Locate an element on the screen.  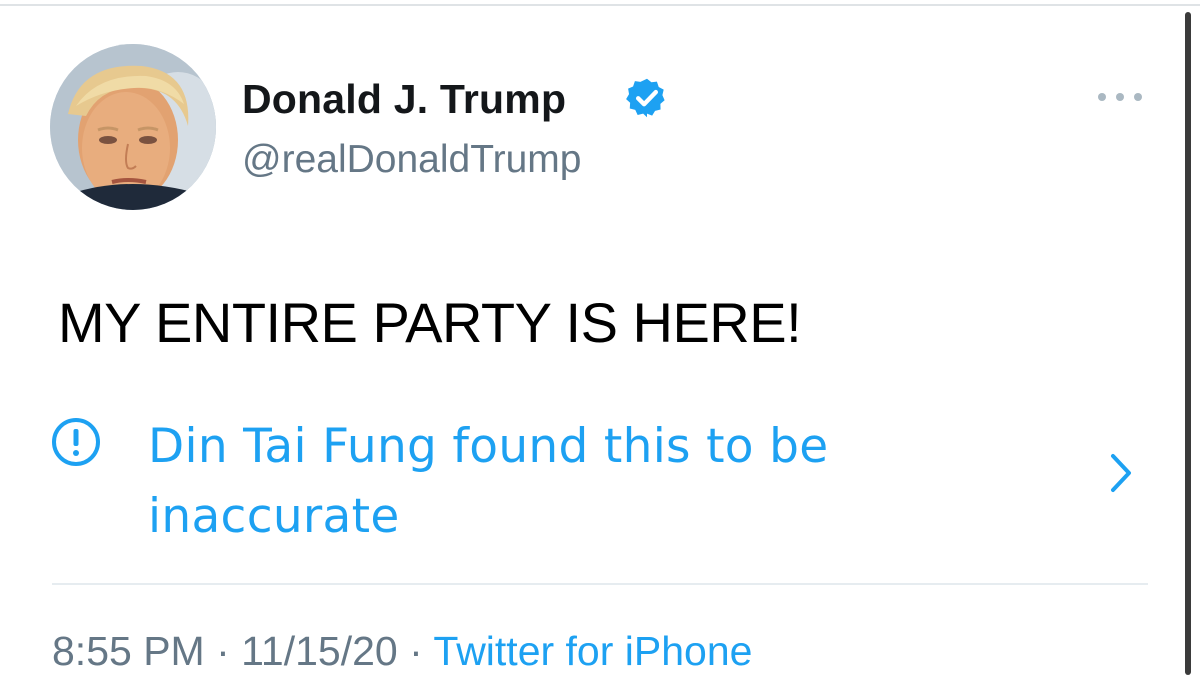
chevron-right-icon is located at coordinates (1121, 473).